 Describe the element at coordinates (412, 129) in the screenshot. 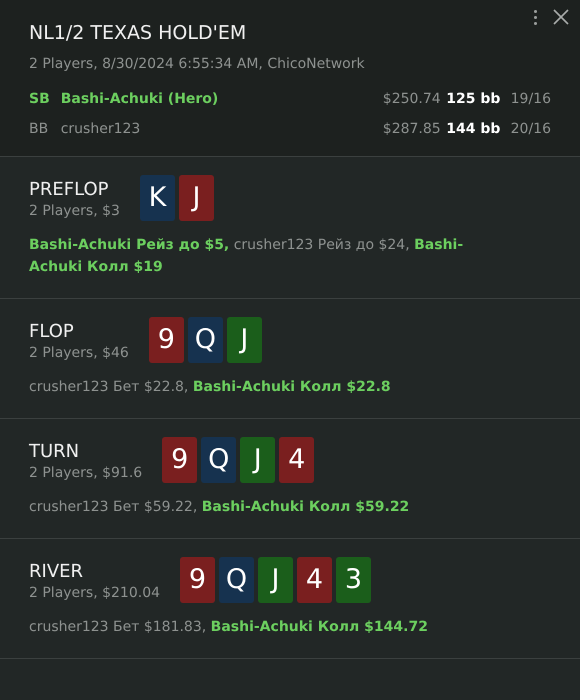

I see `player-stack: $287.85` at that location.